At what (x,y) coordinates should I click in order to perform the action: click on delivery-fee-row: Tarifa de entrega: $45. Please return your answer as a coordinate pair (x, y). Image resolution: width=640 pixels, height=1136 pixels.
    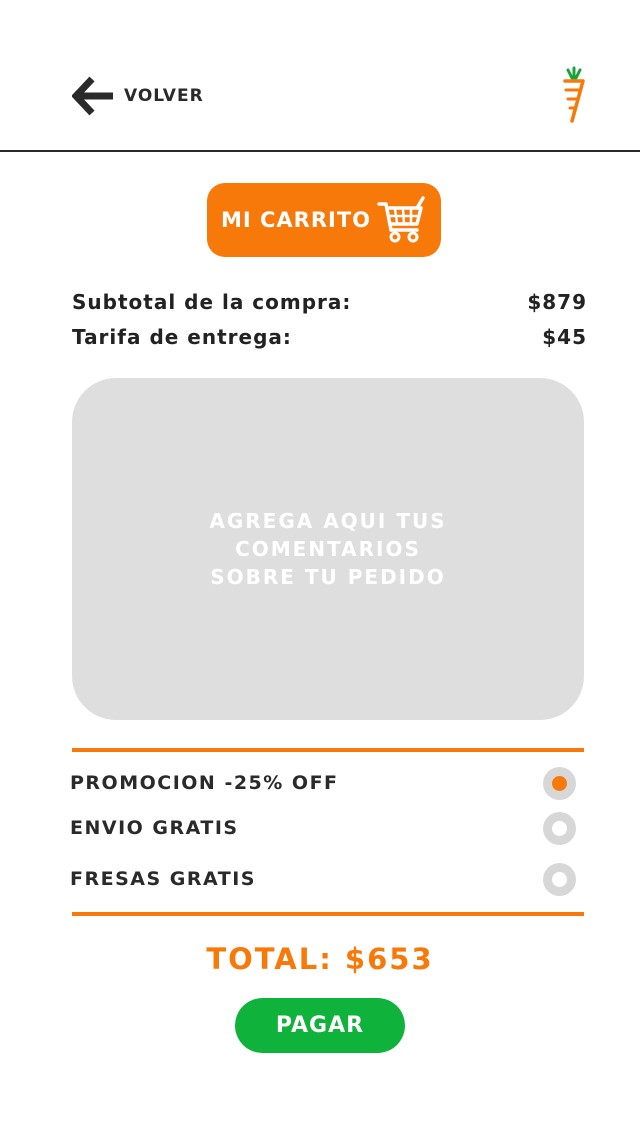
    Looking at the image, I should click on (329, 337).